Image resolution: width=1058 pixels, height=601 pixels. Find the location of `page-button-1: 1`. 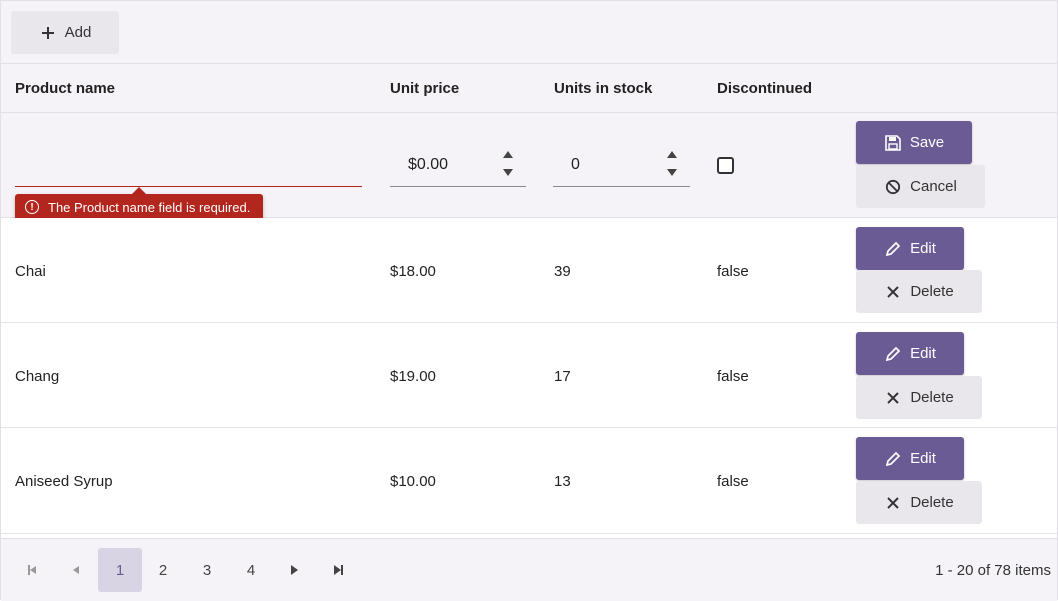

page-button-1: 1 is located at coordinates (120, 570).